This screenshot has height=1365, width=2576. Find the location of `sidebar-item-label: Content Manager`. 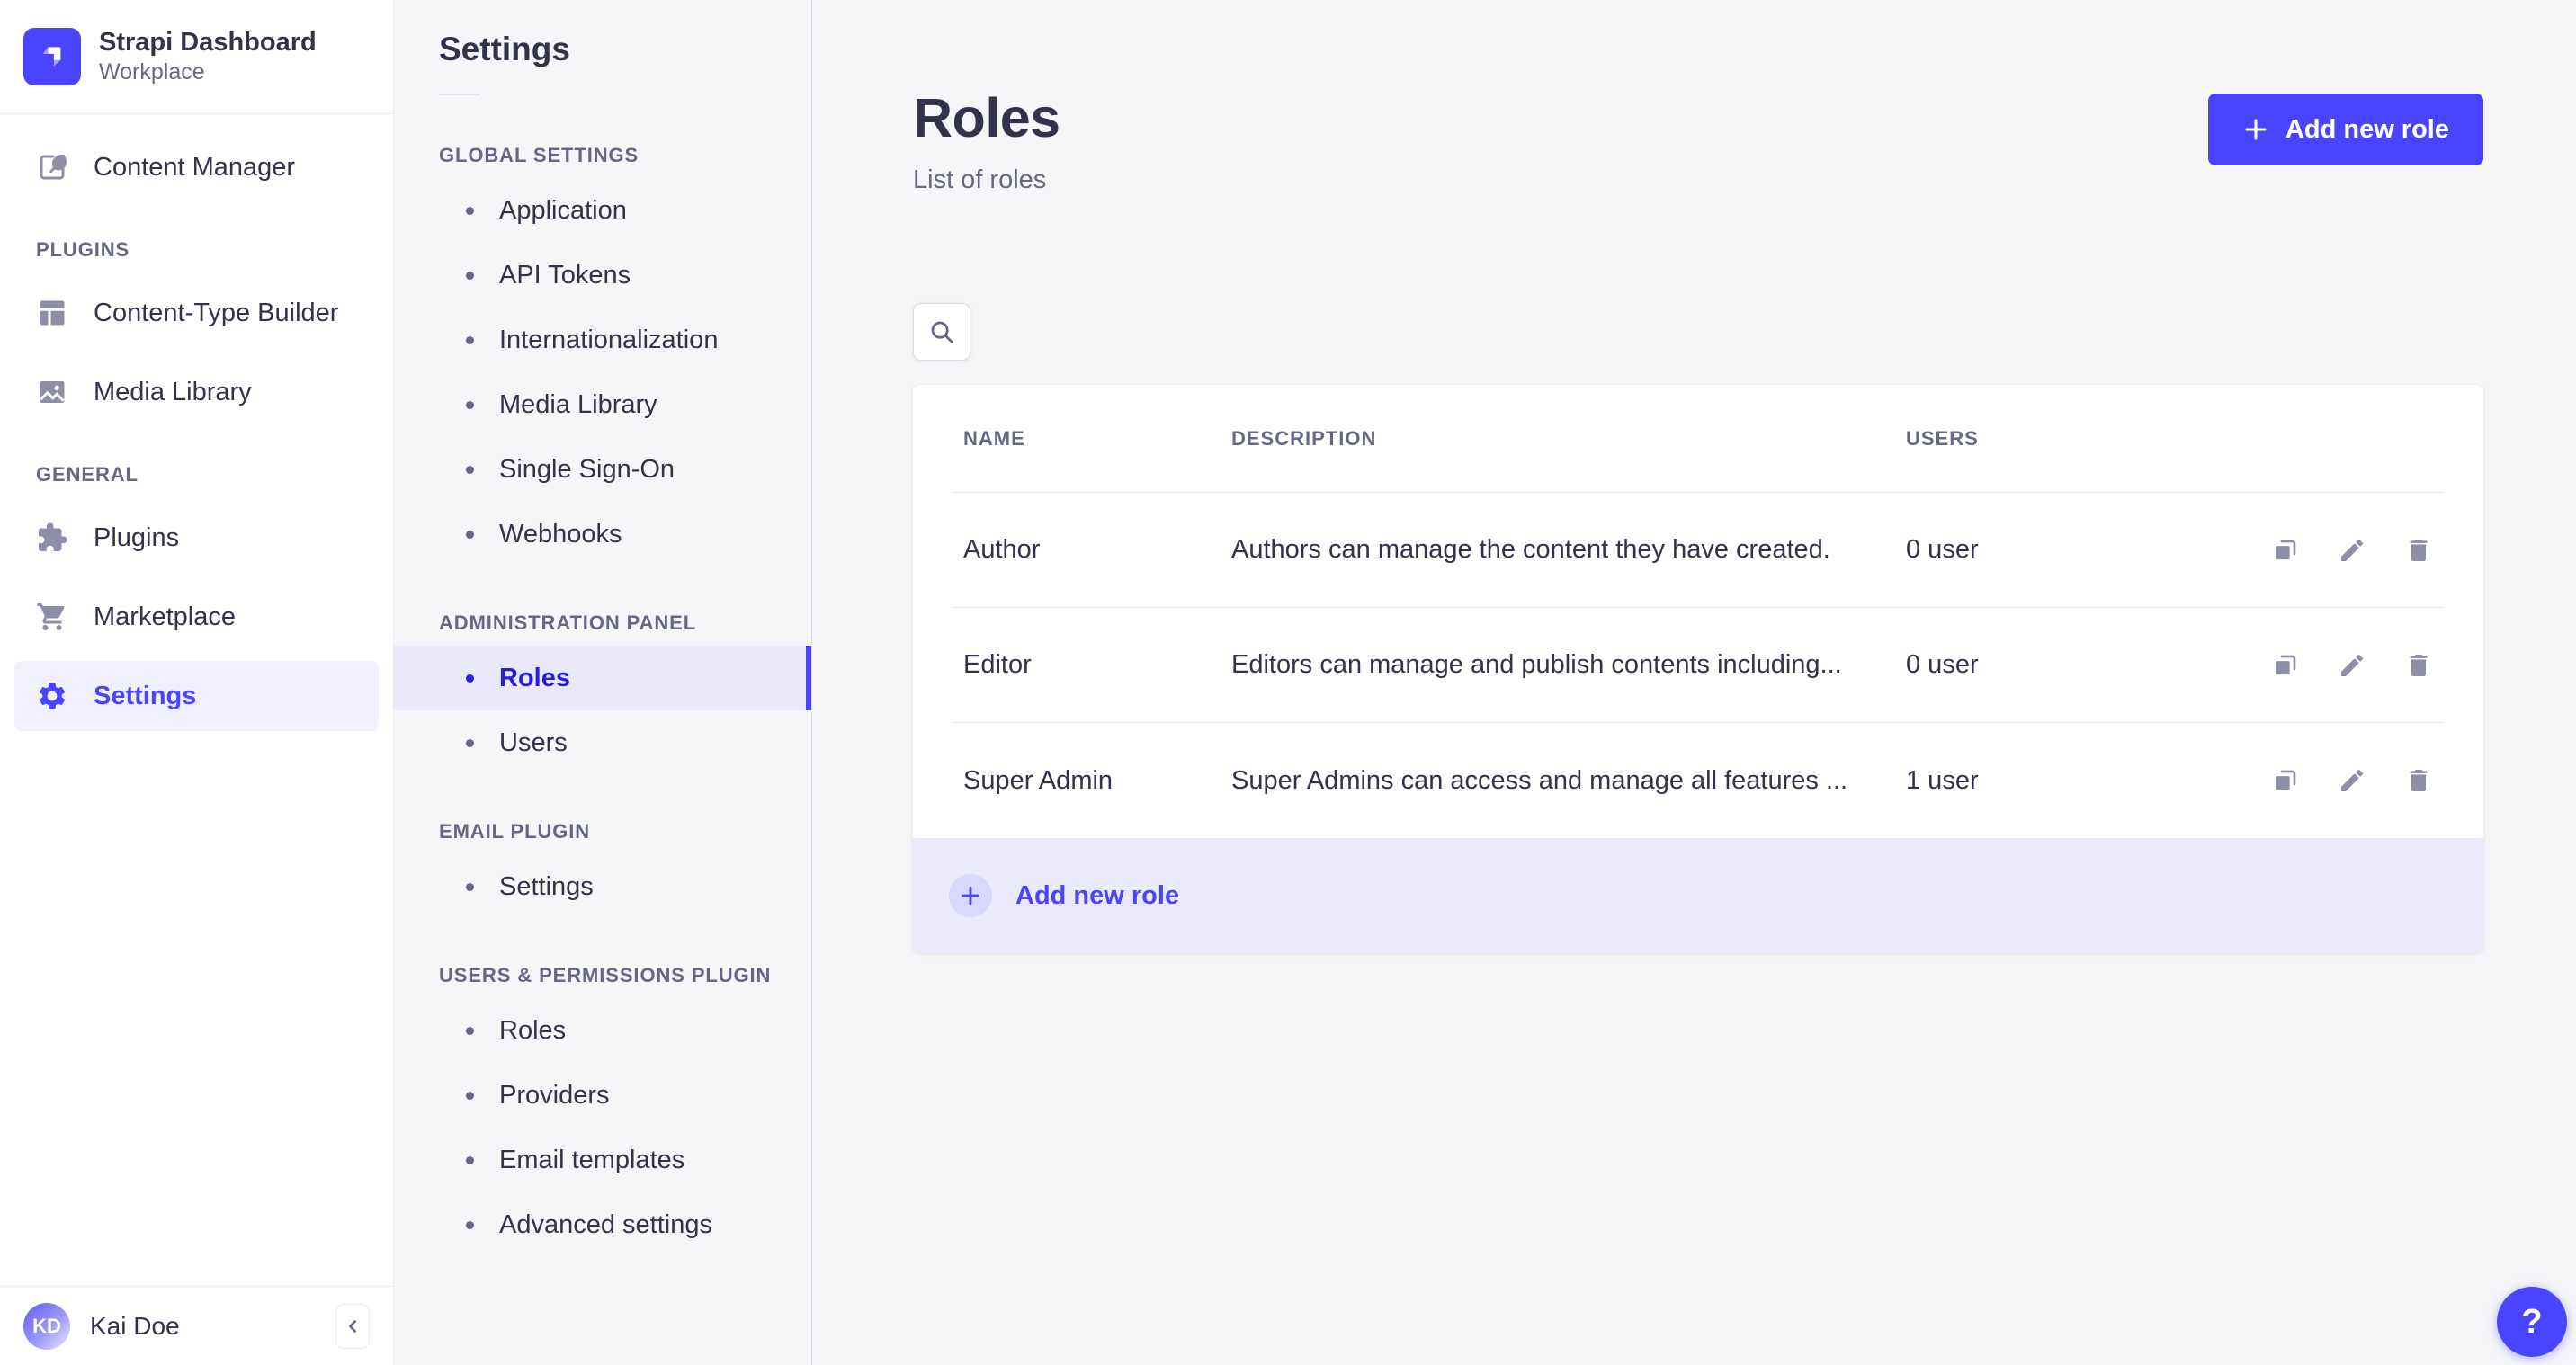

sidebar-item-label: Content Manager is located at coordinates (195, 167).